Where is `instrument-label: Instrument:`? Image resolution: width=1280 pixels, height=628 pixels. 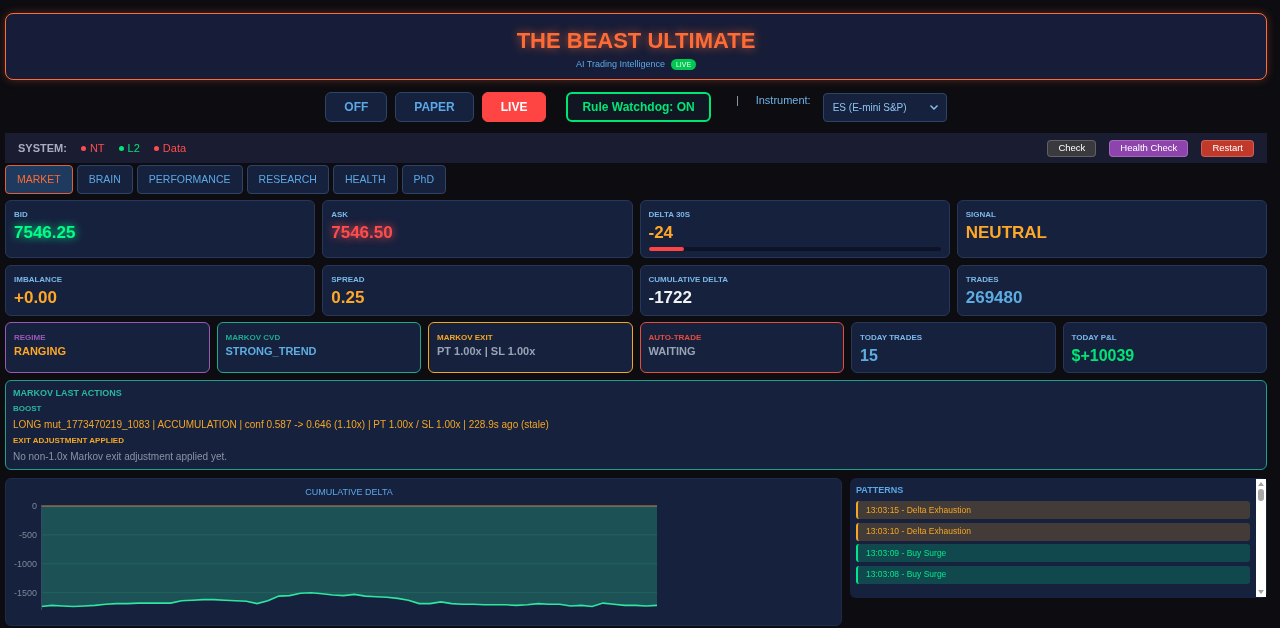 instrument-label: Instrument: is located at coordinates (783, 100).